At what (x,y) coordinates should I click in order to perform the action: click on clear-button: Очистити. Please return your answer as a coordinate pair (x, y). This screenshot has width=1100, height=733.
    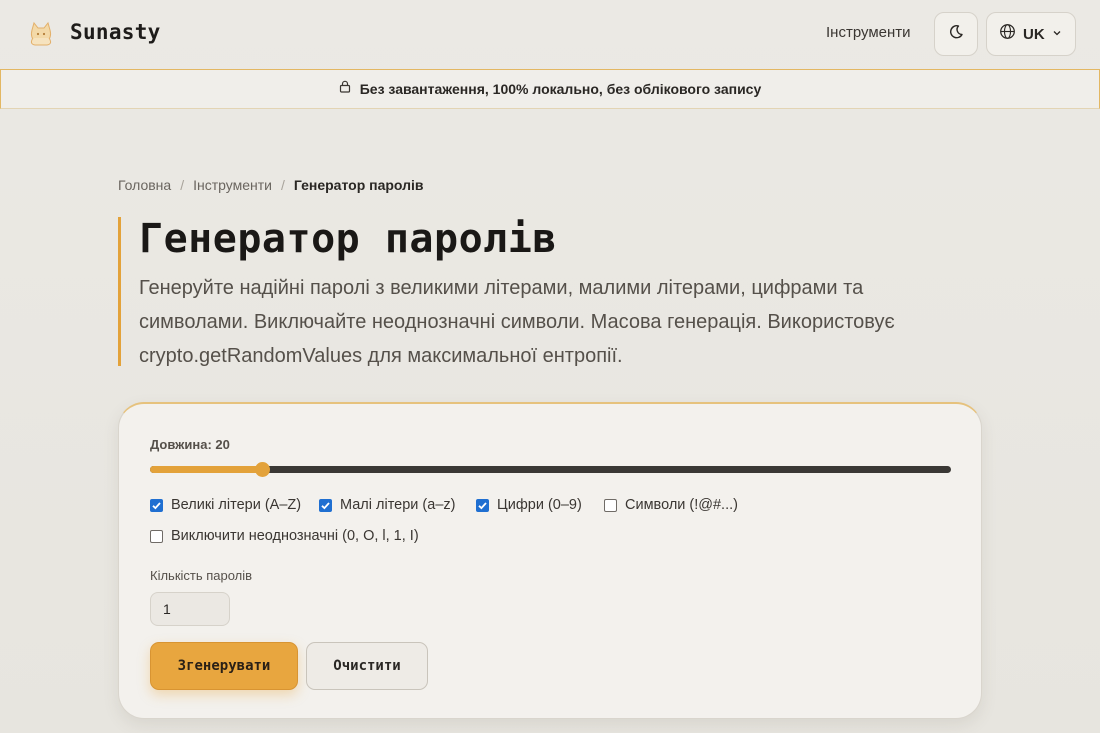
    Looking at the image, I should click on (367, 666).